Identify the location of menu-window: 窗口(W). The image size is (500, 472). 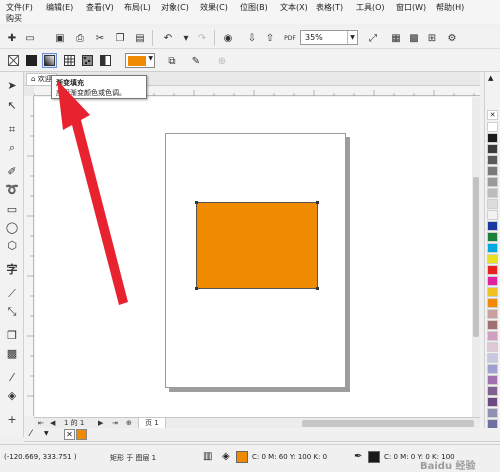
(411, 7).